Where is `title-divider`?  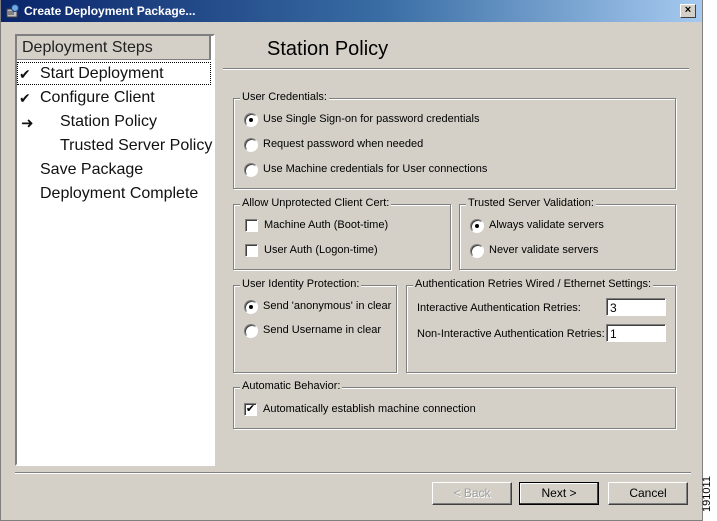
title-divider is located at coordinates (456, 69).